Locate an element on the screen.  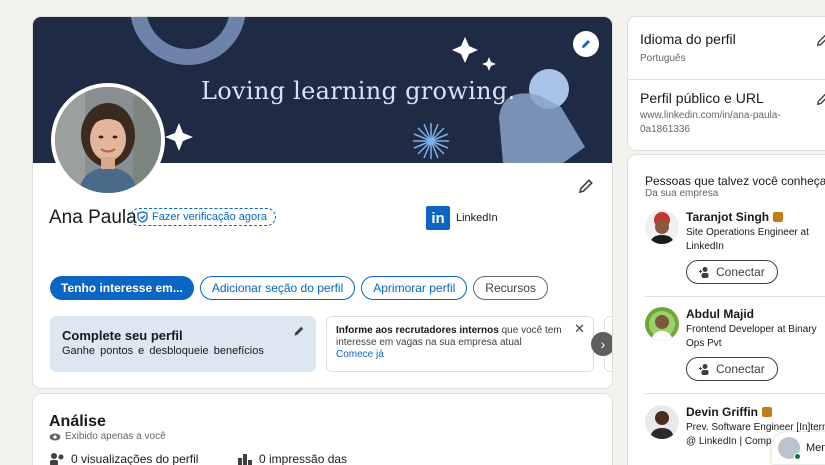
shield-check-icon is located at coordinates (142, 217).